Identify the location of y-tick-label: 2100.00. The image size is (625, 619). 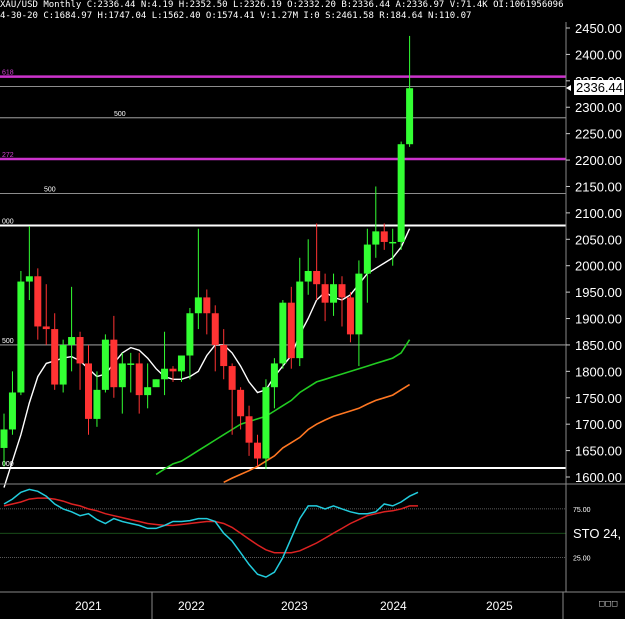
(598, 213).